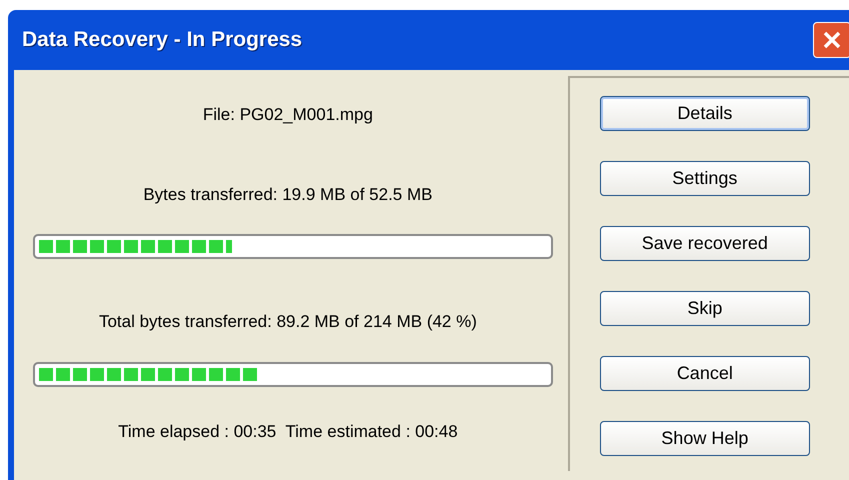 This screenshot has height=480, width=849. What do you see at coordinates (705, 308) in the screenshot?
I see `dialog-button: Skip` at bounding box center [705, 308].